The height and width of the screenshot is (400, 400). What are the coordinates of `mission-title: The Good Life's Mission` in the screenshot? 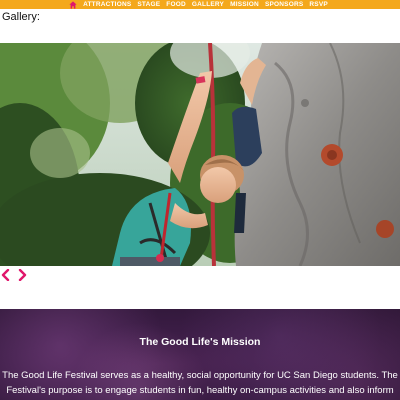 It's located at (200, 342).